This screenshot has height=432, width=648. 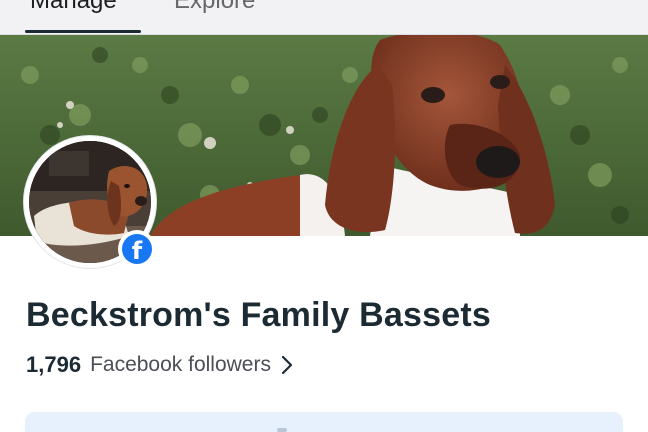 I want to click on action-card, so click(x=324, y=422).